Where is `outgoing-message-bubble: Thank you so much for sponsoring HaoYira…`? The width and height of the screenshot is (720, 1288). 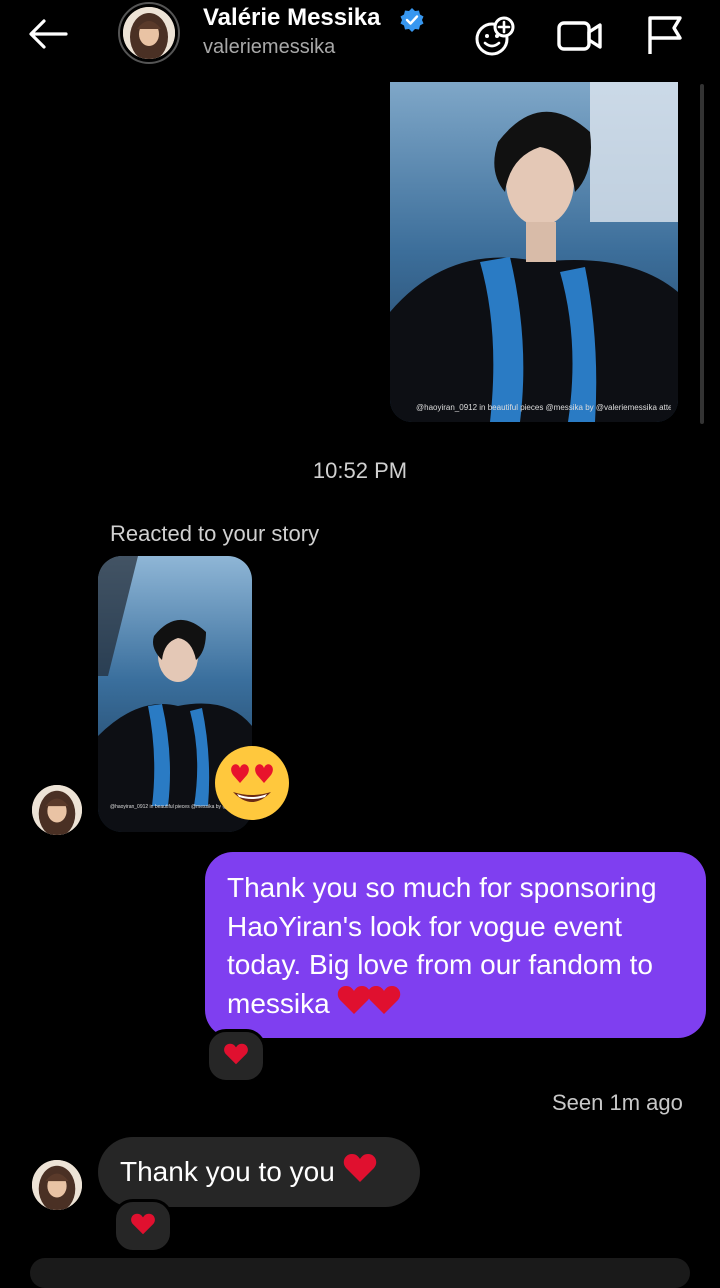 outgoing-message-bubble: Thank you so much for sponsoring HaoYira… is located at coordinates (455, 945).